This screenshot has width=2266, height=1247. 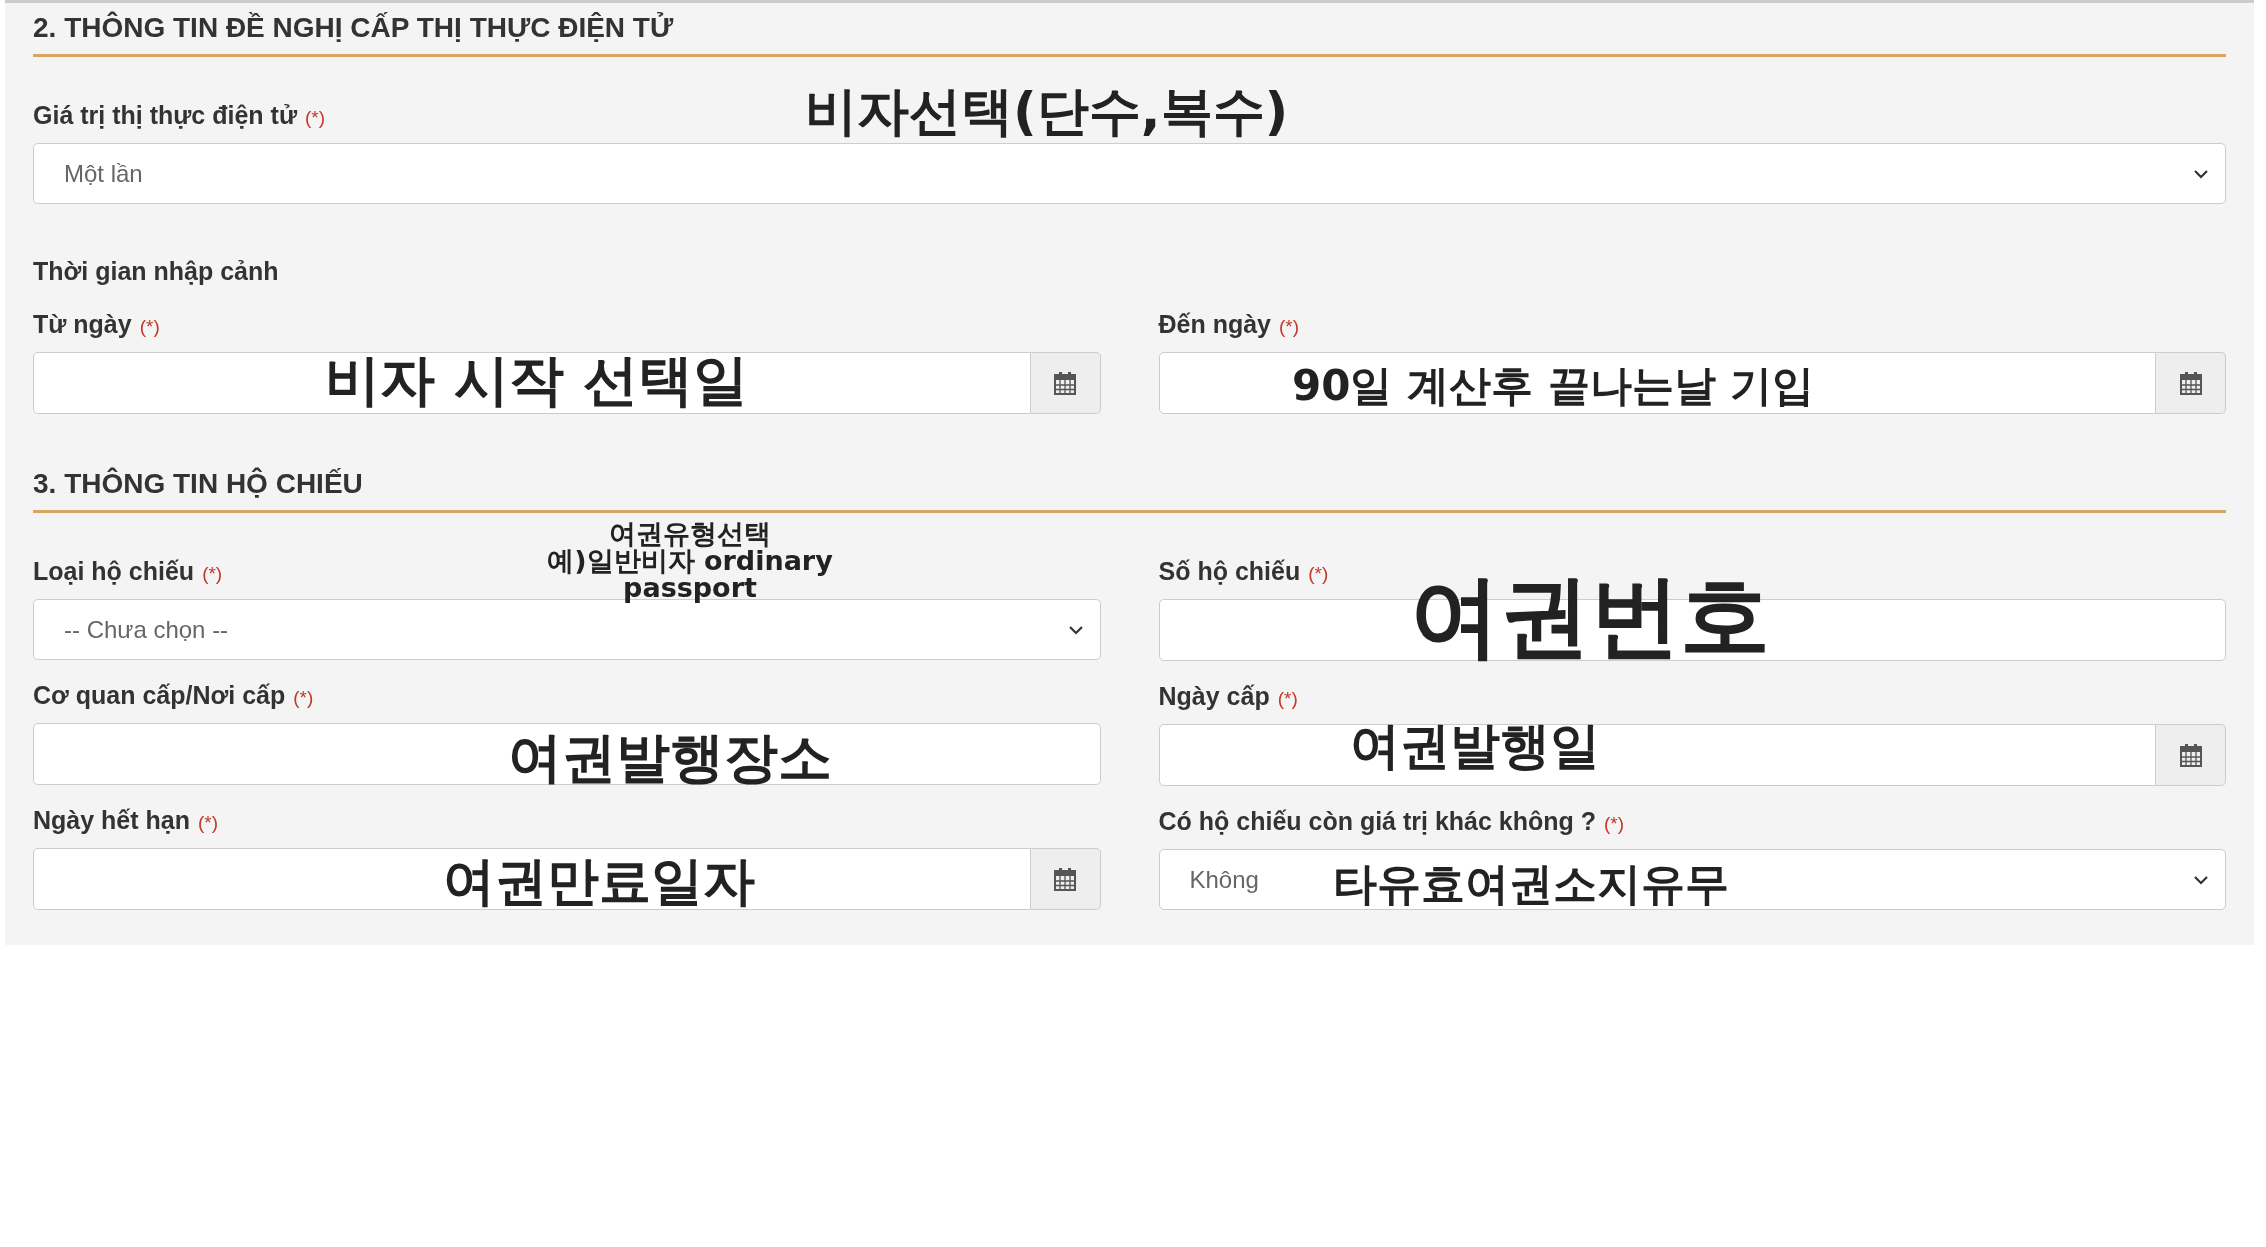 I want to click on section-title: 3. THÔNG TIN HỘ CHIẾU, so click(x=1129, y=489).